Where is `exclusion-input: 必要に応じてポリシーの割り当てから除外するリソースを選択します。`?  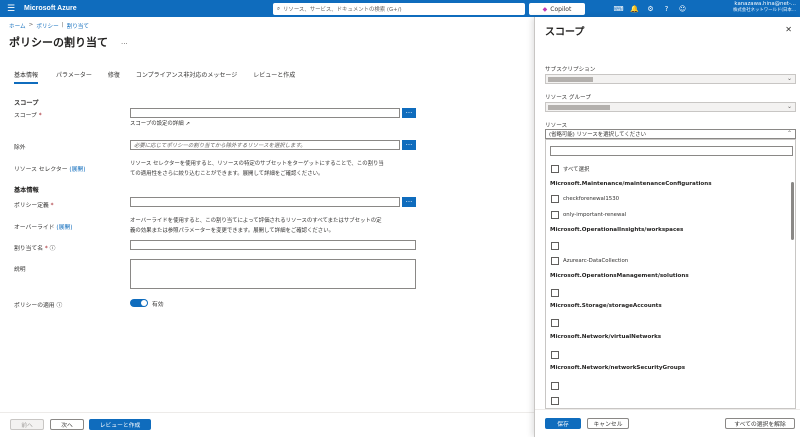 exclusion-input: 必要に応じてポリシーの割り当てから除外するリソースを選択します。 is located at coordinates (265, 145).